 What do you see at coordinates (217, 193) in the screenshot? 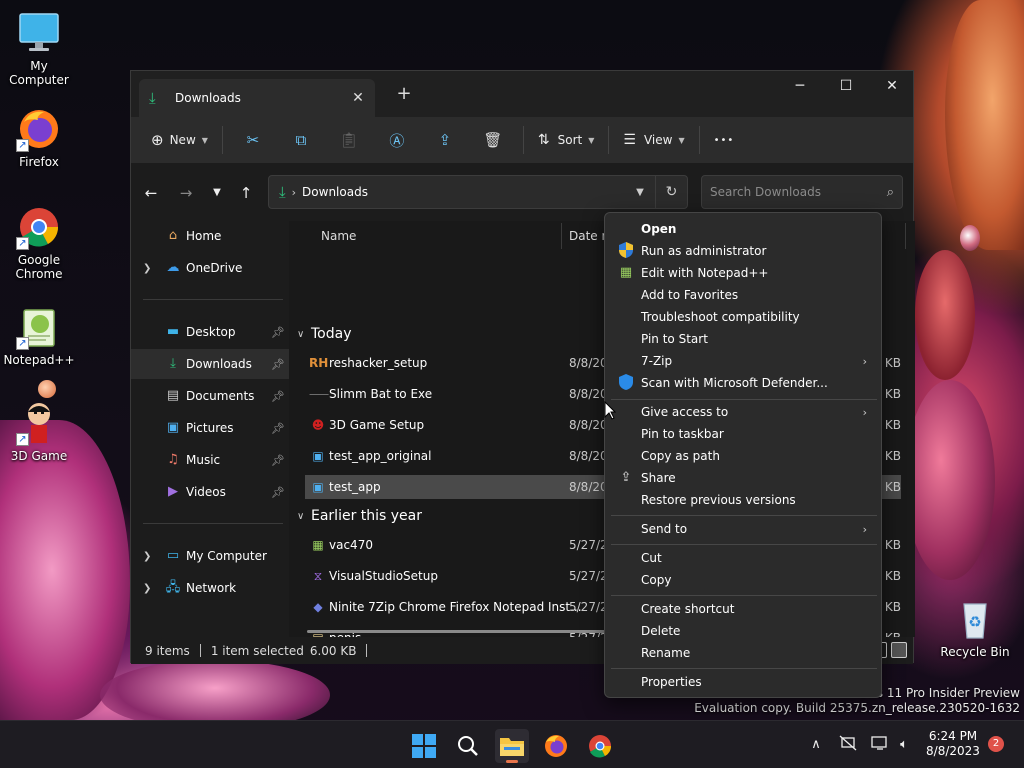
I see `recent-locations-button: ▼` at bounding box center [217, 193].